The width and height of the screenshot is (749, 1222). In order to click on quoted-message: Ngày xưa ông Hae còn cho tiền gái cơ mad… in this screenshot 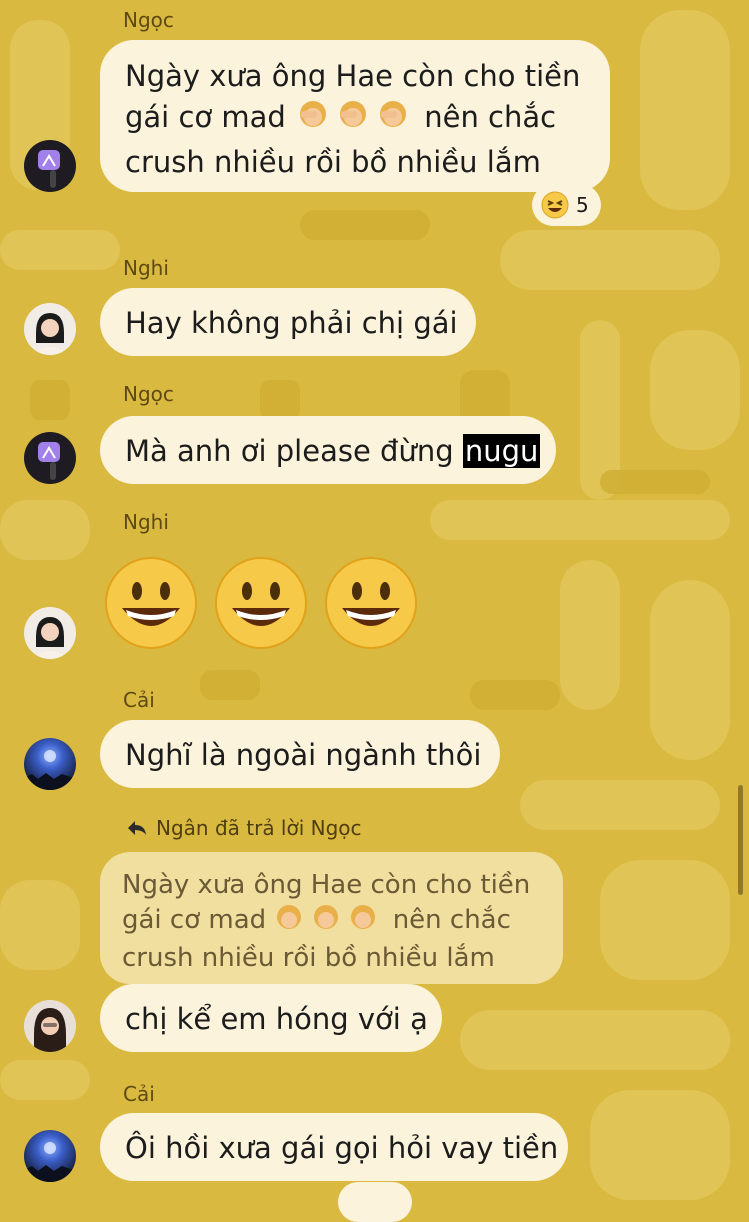, I will do `click(331, 918)`.